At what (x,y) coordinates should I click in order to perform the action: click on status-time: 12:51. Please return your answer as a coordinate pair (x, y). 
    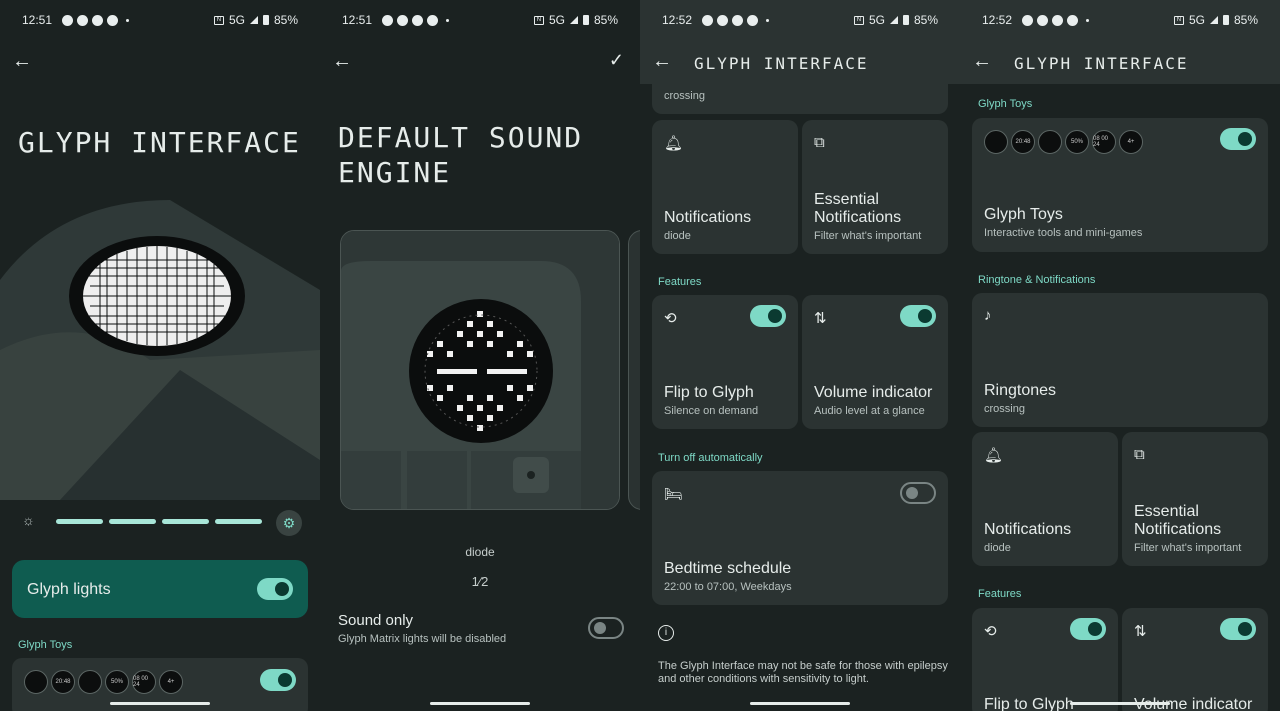
    Looking at the image, I should click on (37, 20).